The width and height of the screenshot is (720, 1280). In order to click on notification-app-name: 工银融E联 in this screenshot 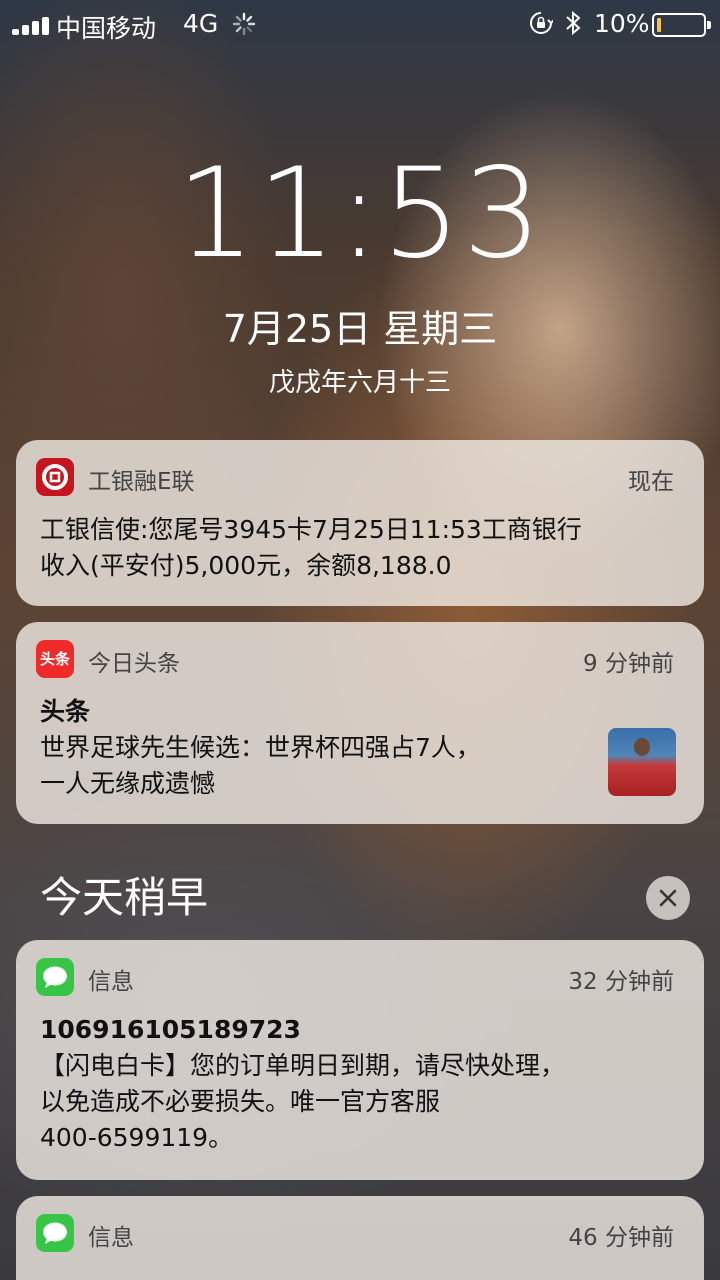, I will do `click(141, 482)`.